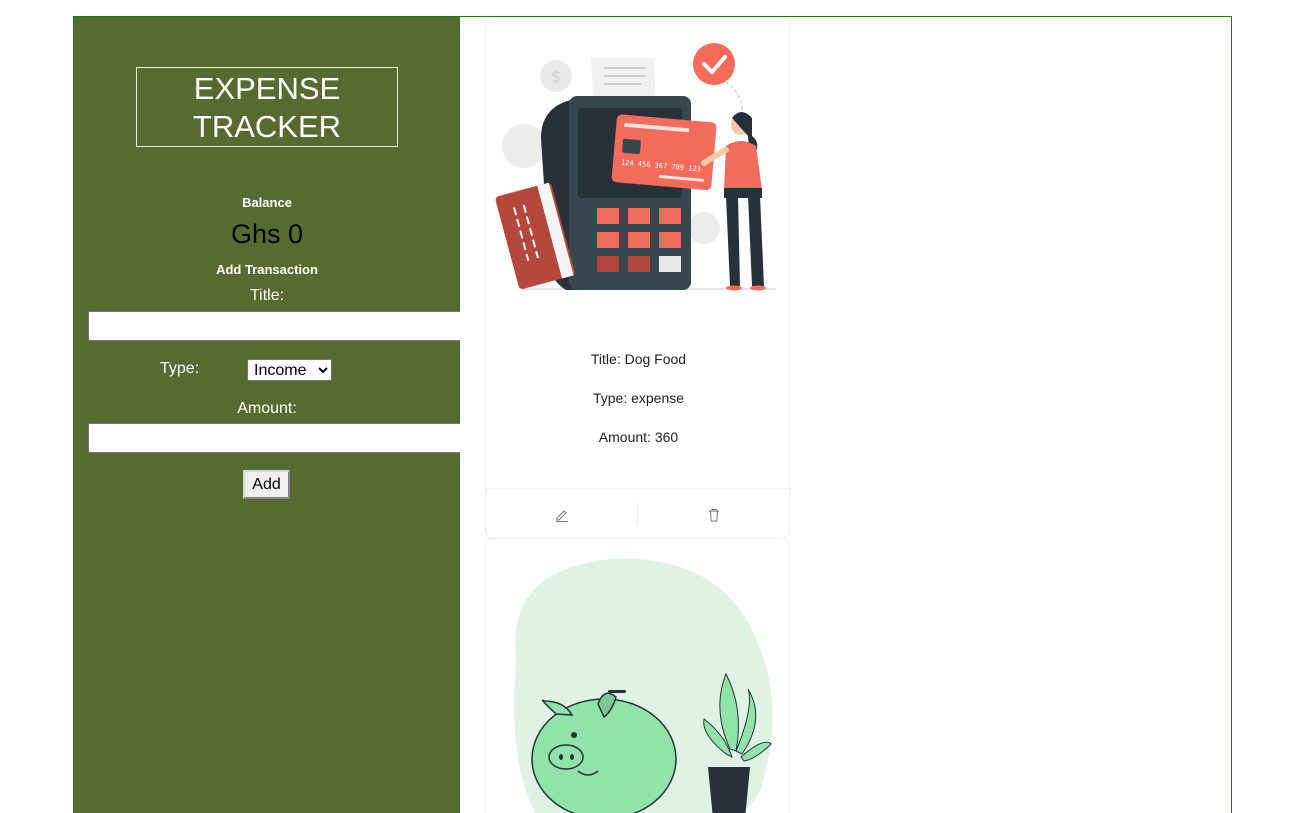 Image resolution: width=1305 pixels, height=813 pixels. What do you see at coordinates (280, 326) in the screenshot?
I see `title-input` at bounding box center [280, 326].